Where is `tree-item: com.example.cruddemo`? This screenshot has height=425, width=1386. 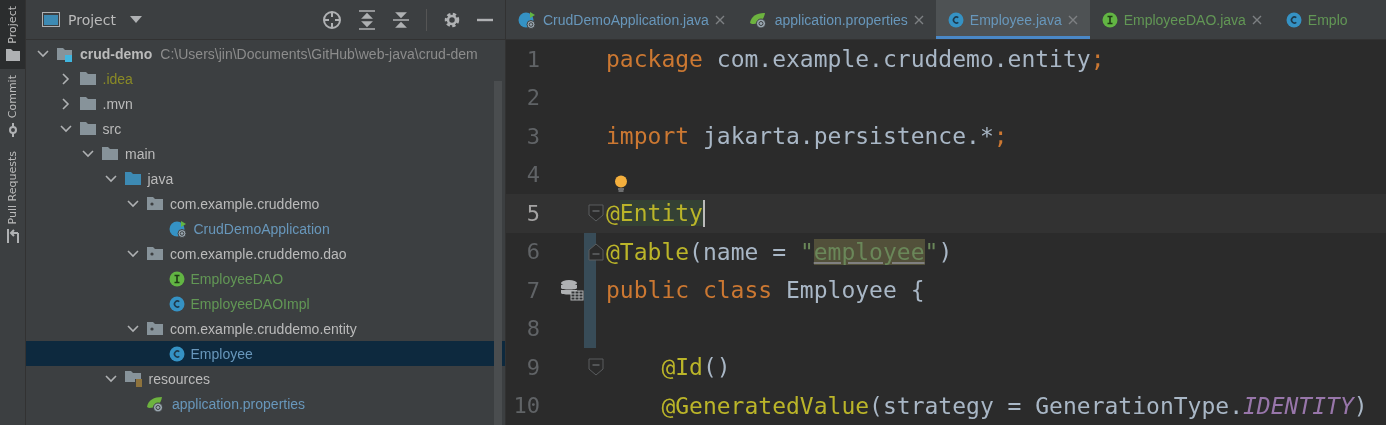
tree-item: com.example.cruddemo is located at coordinates (265, 203).